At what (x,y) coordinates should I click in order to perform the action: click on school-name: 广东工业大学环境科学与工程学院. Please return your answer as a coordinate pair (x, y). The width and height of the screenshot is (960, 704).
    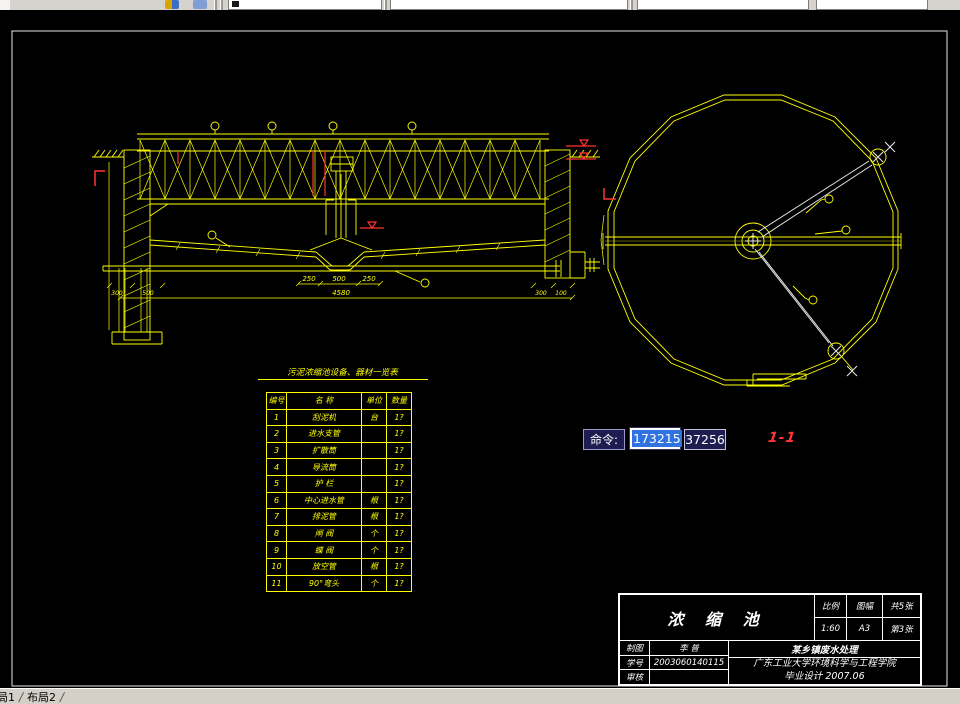
    Looking at the image, I should click on (824, 664).